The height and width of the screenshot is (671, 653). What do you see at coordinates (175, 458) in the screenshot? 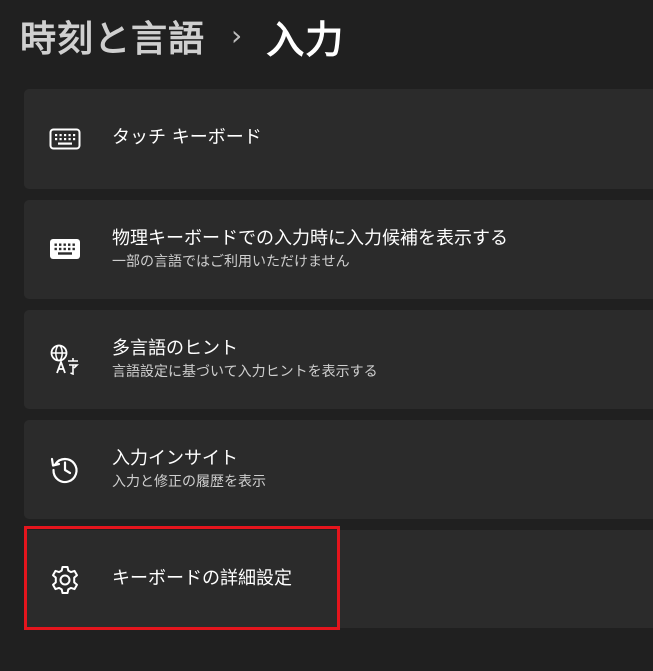
I see `setting-title: 入力インサイト` at bounding box center [175, 458].